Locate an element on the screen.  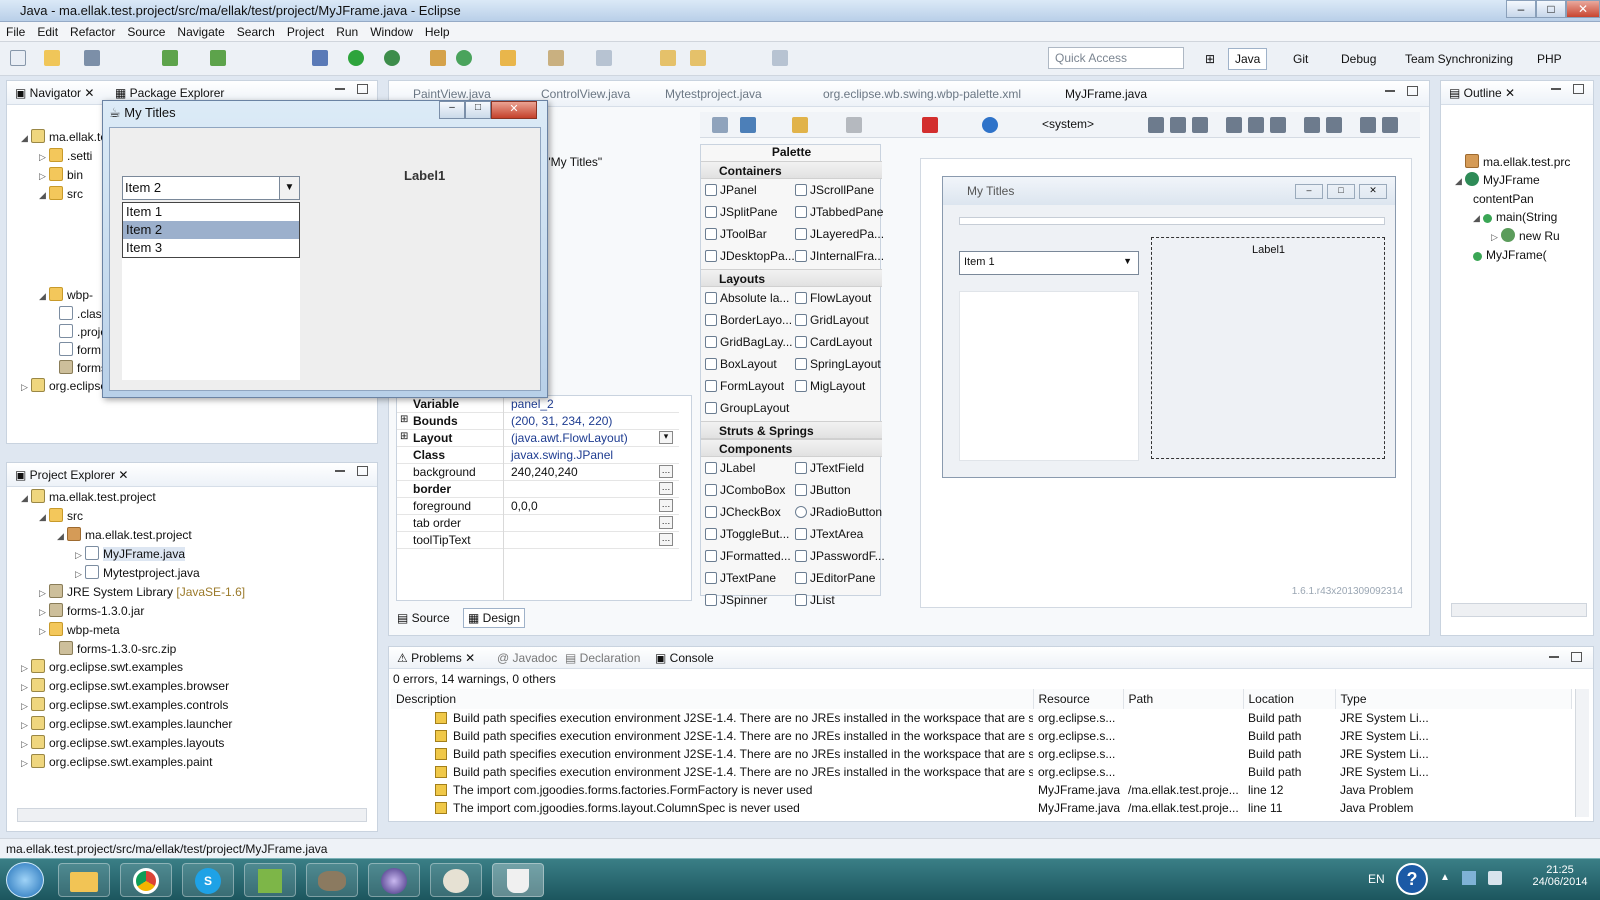
column-path: Path is located at coordinates (1183, 699).